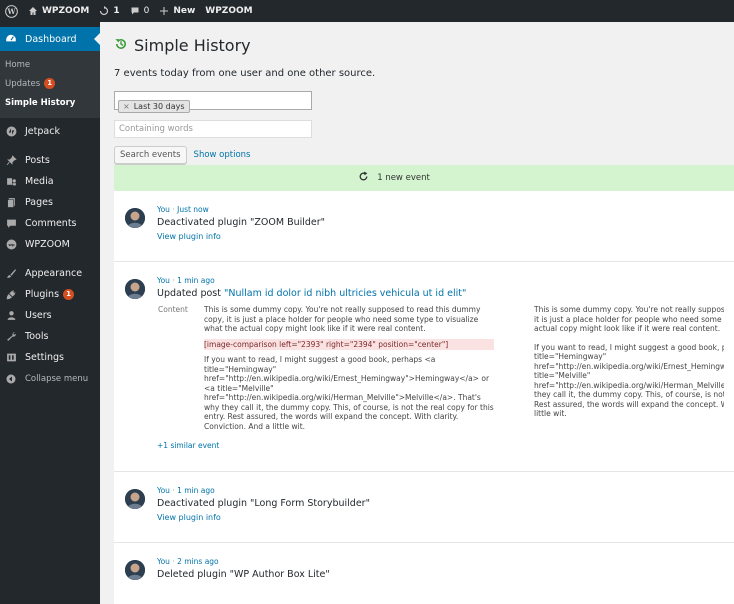  What do you see at coordinates (126, 106) in the screenshot?
I see `remove-chip-icon: ×` at bounding box center [126, 106].